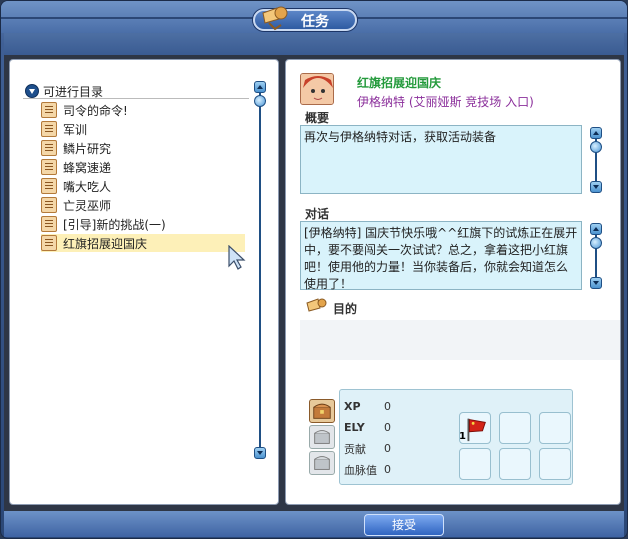 Image resolution: width=628 pixels, height=539 pixels. What do you see at coordinates (87, 168) in the screenshot?
I see `tree-item-label: 蜂窝速递` at bounding box center [87, 168].